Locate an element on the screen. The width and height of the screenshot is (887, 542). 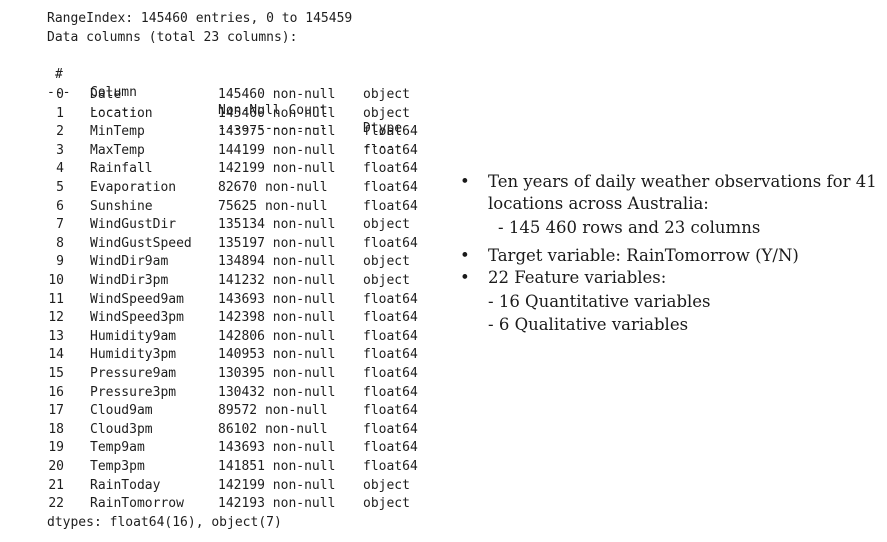
table-row: 14 Humidity3pm 140953 non-null float64 is located at coordinates (230, 355).